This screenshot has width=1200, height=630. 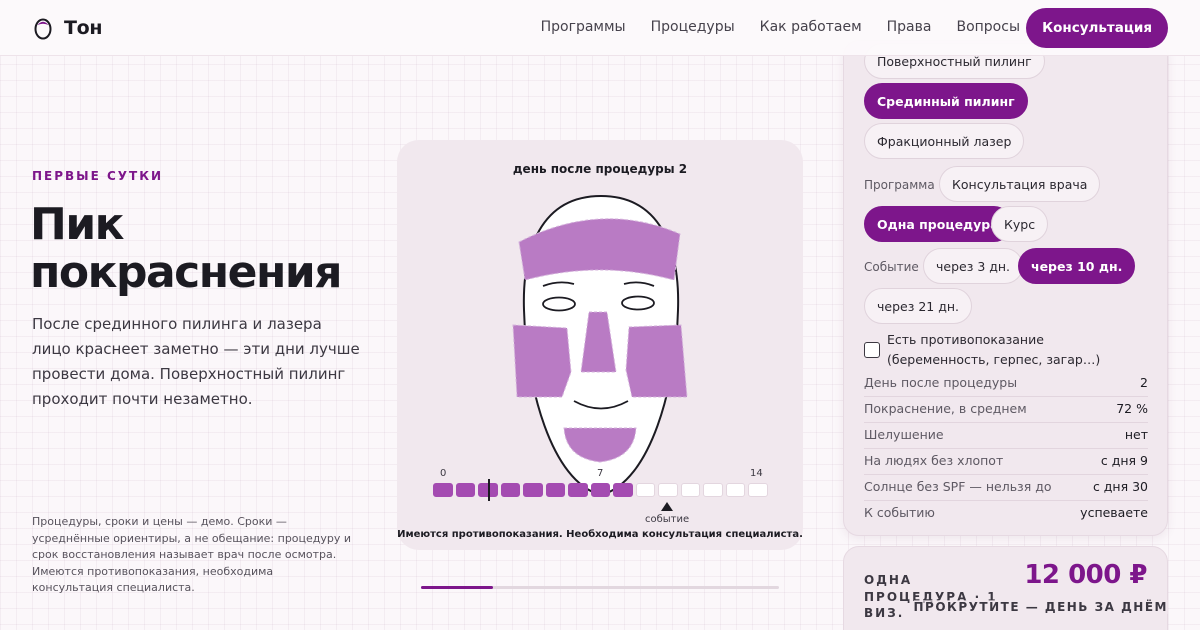 What do you see at coordinates (1040, 607) in the screenshot?
I see `scroll-hint: ПРОКРУТИТЕ — ДЕНЬ ЗА ДНЁМ` at bounding box center [1040, 607].